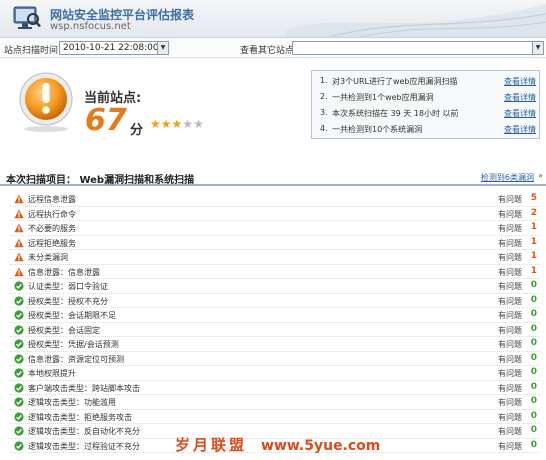 This screenshot has height=460, width=546. I want to click on summary-row: 1. 对3个URL进行了web应用漏洞扫描 查看详情, so click(428, 81).